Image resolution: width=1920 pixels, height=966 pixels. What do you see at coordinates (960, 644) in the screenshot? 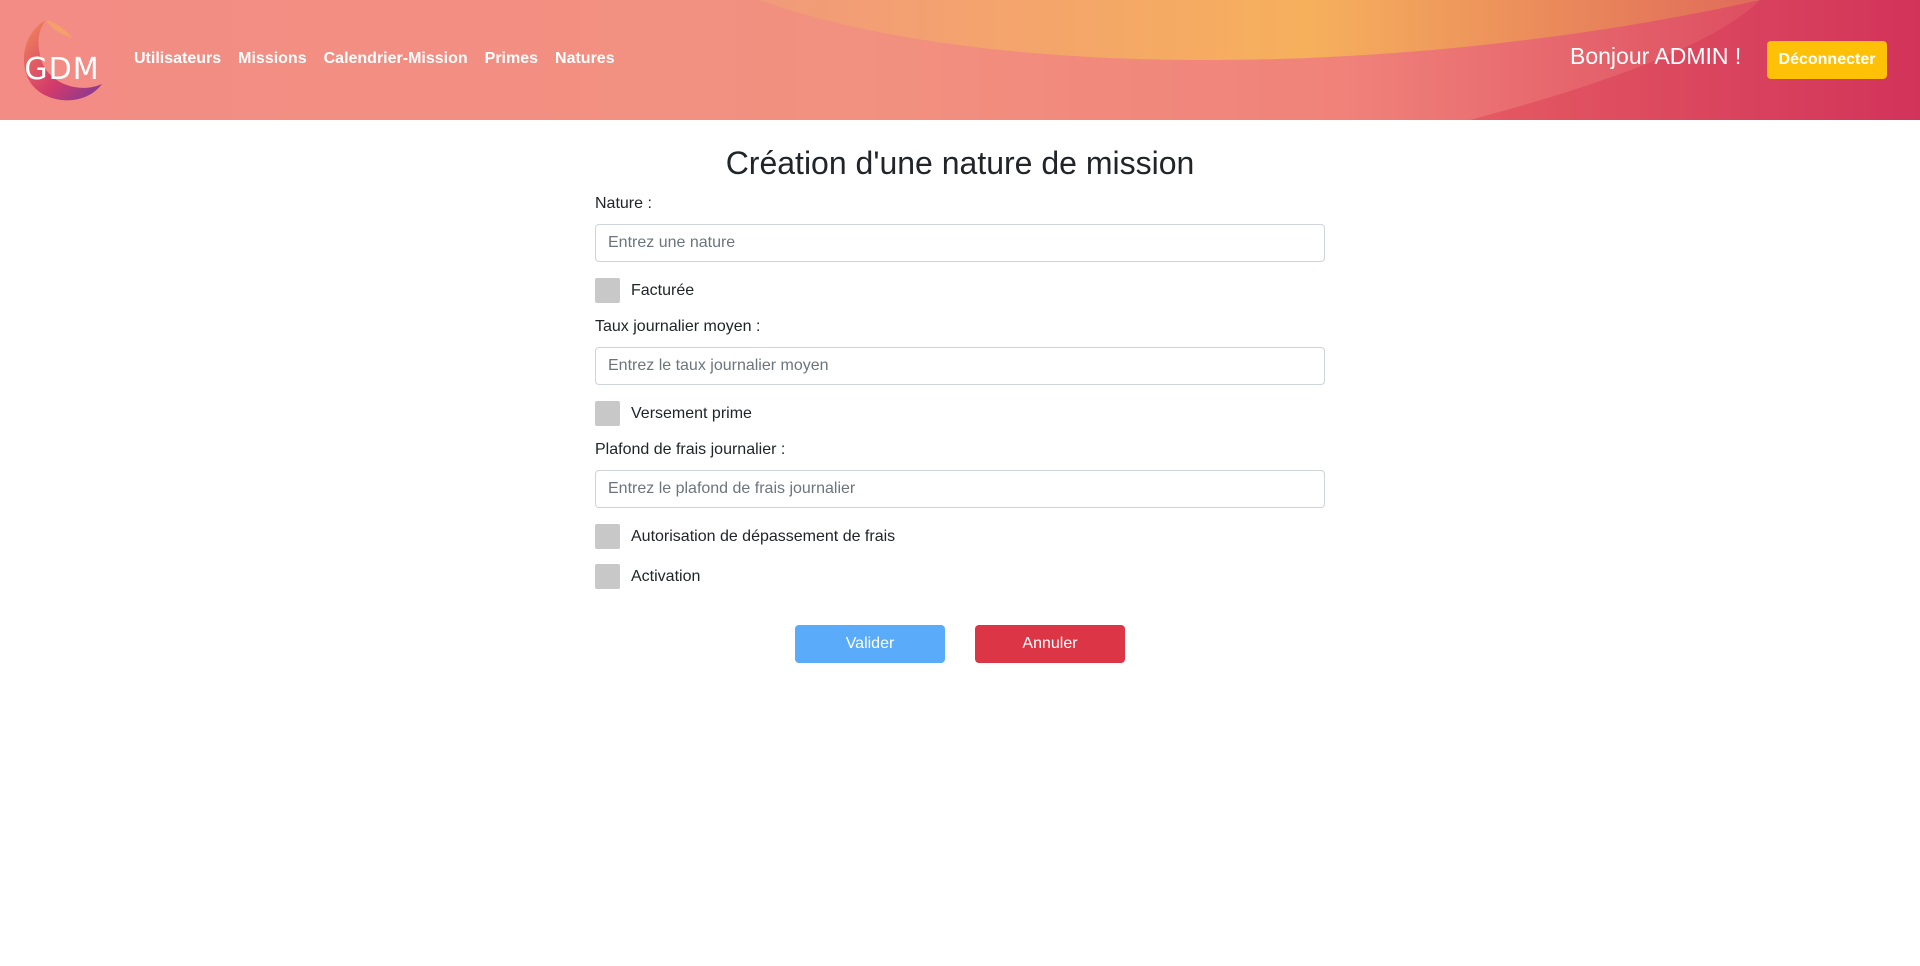
I see `form-actions: Valider Annuler` at bounding box center [960, 644].